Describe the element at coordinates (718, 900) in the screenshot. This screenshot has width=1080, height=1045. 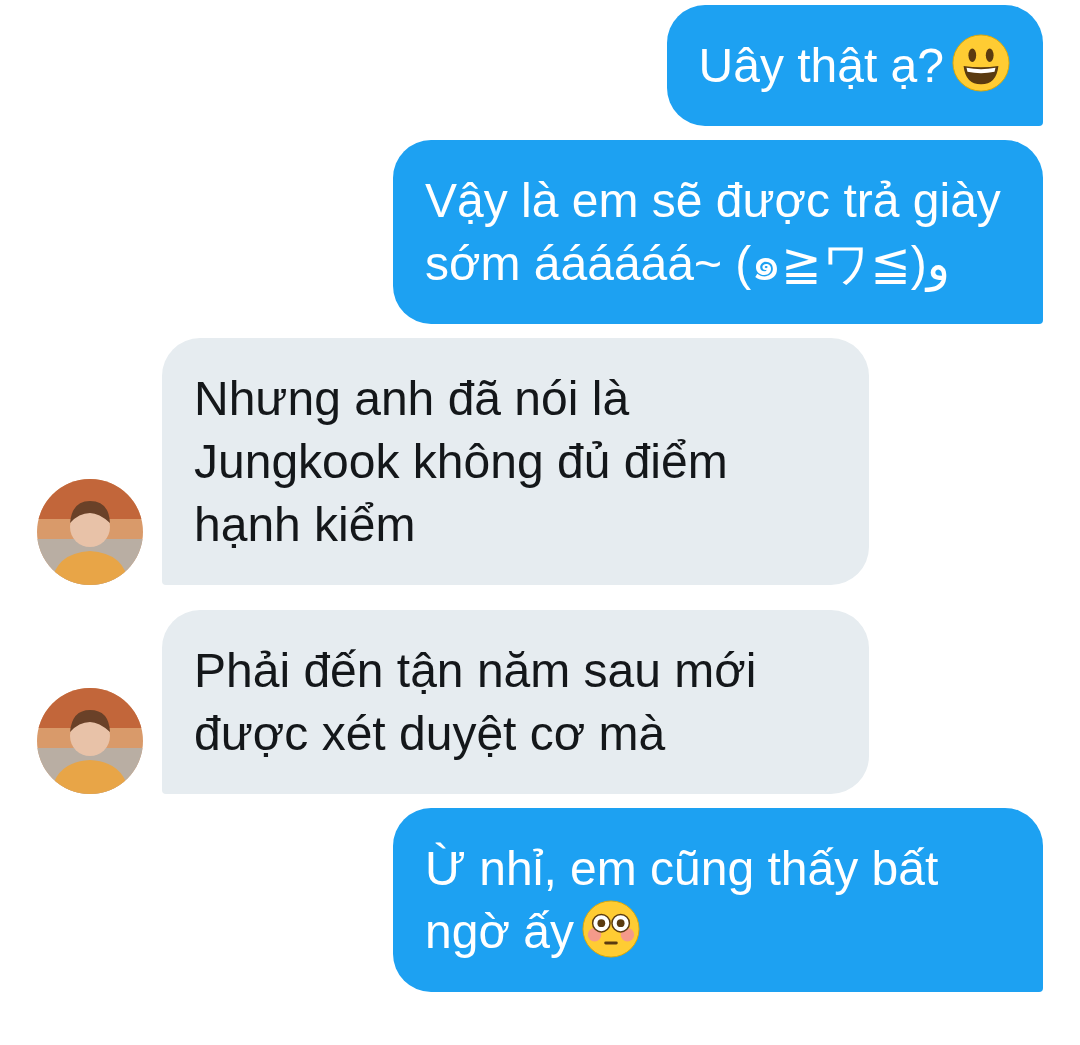
I see `message-bubble: Ừ nhỉ, em cũng thấy bất ngờ ấy` at that location.